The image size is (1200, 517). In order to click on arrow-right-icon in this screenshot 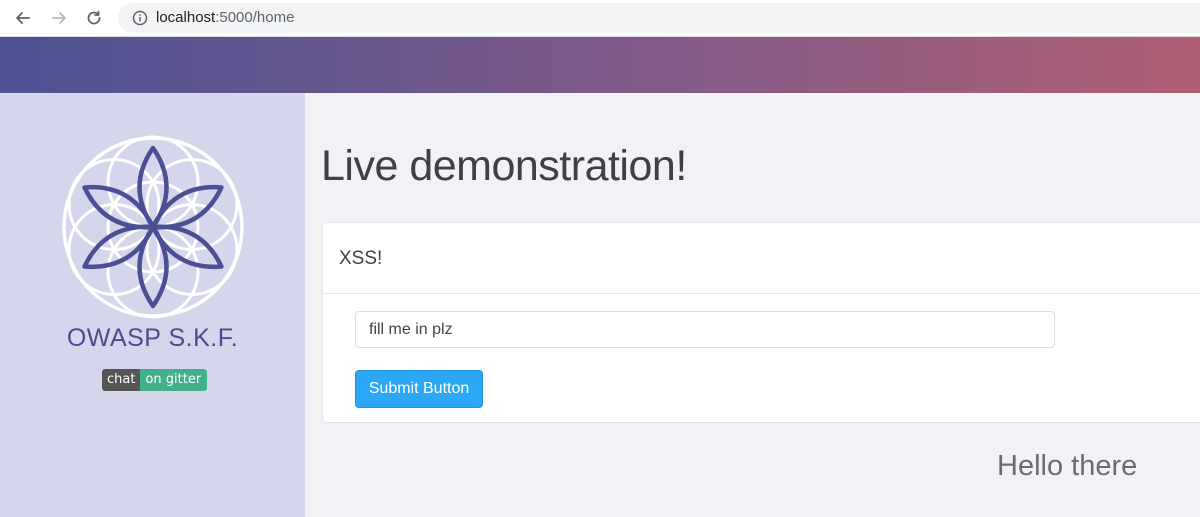, I will do `click(59, 18)`.